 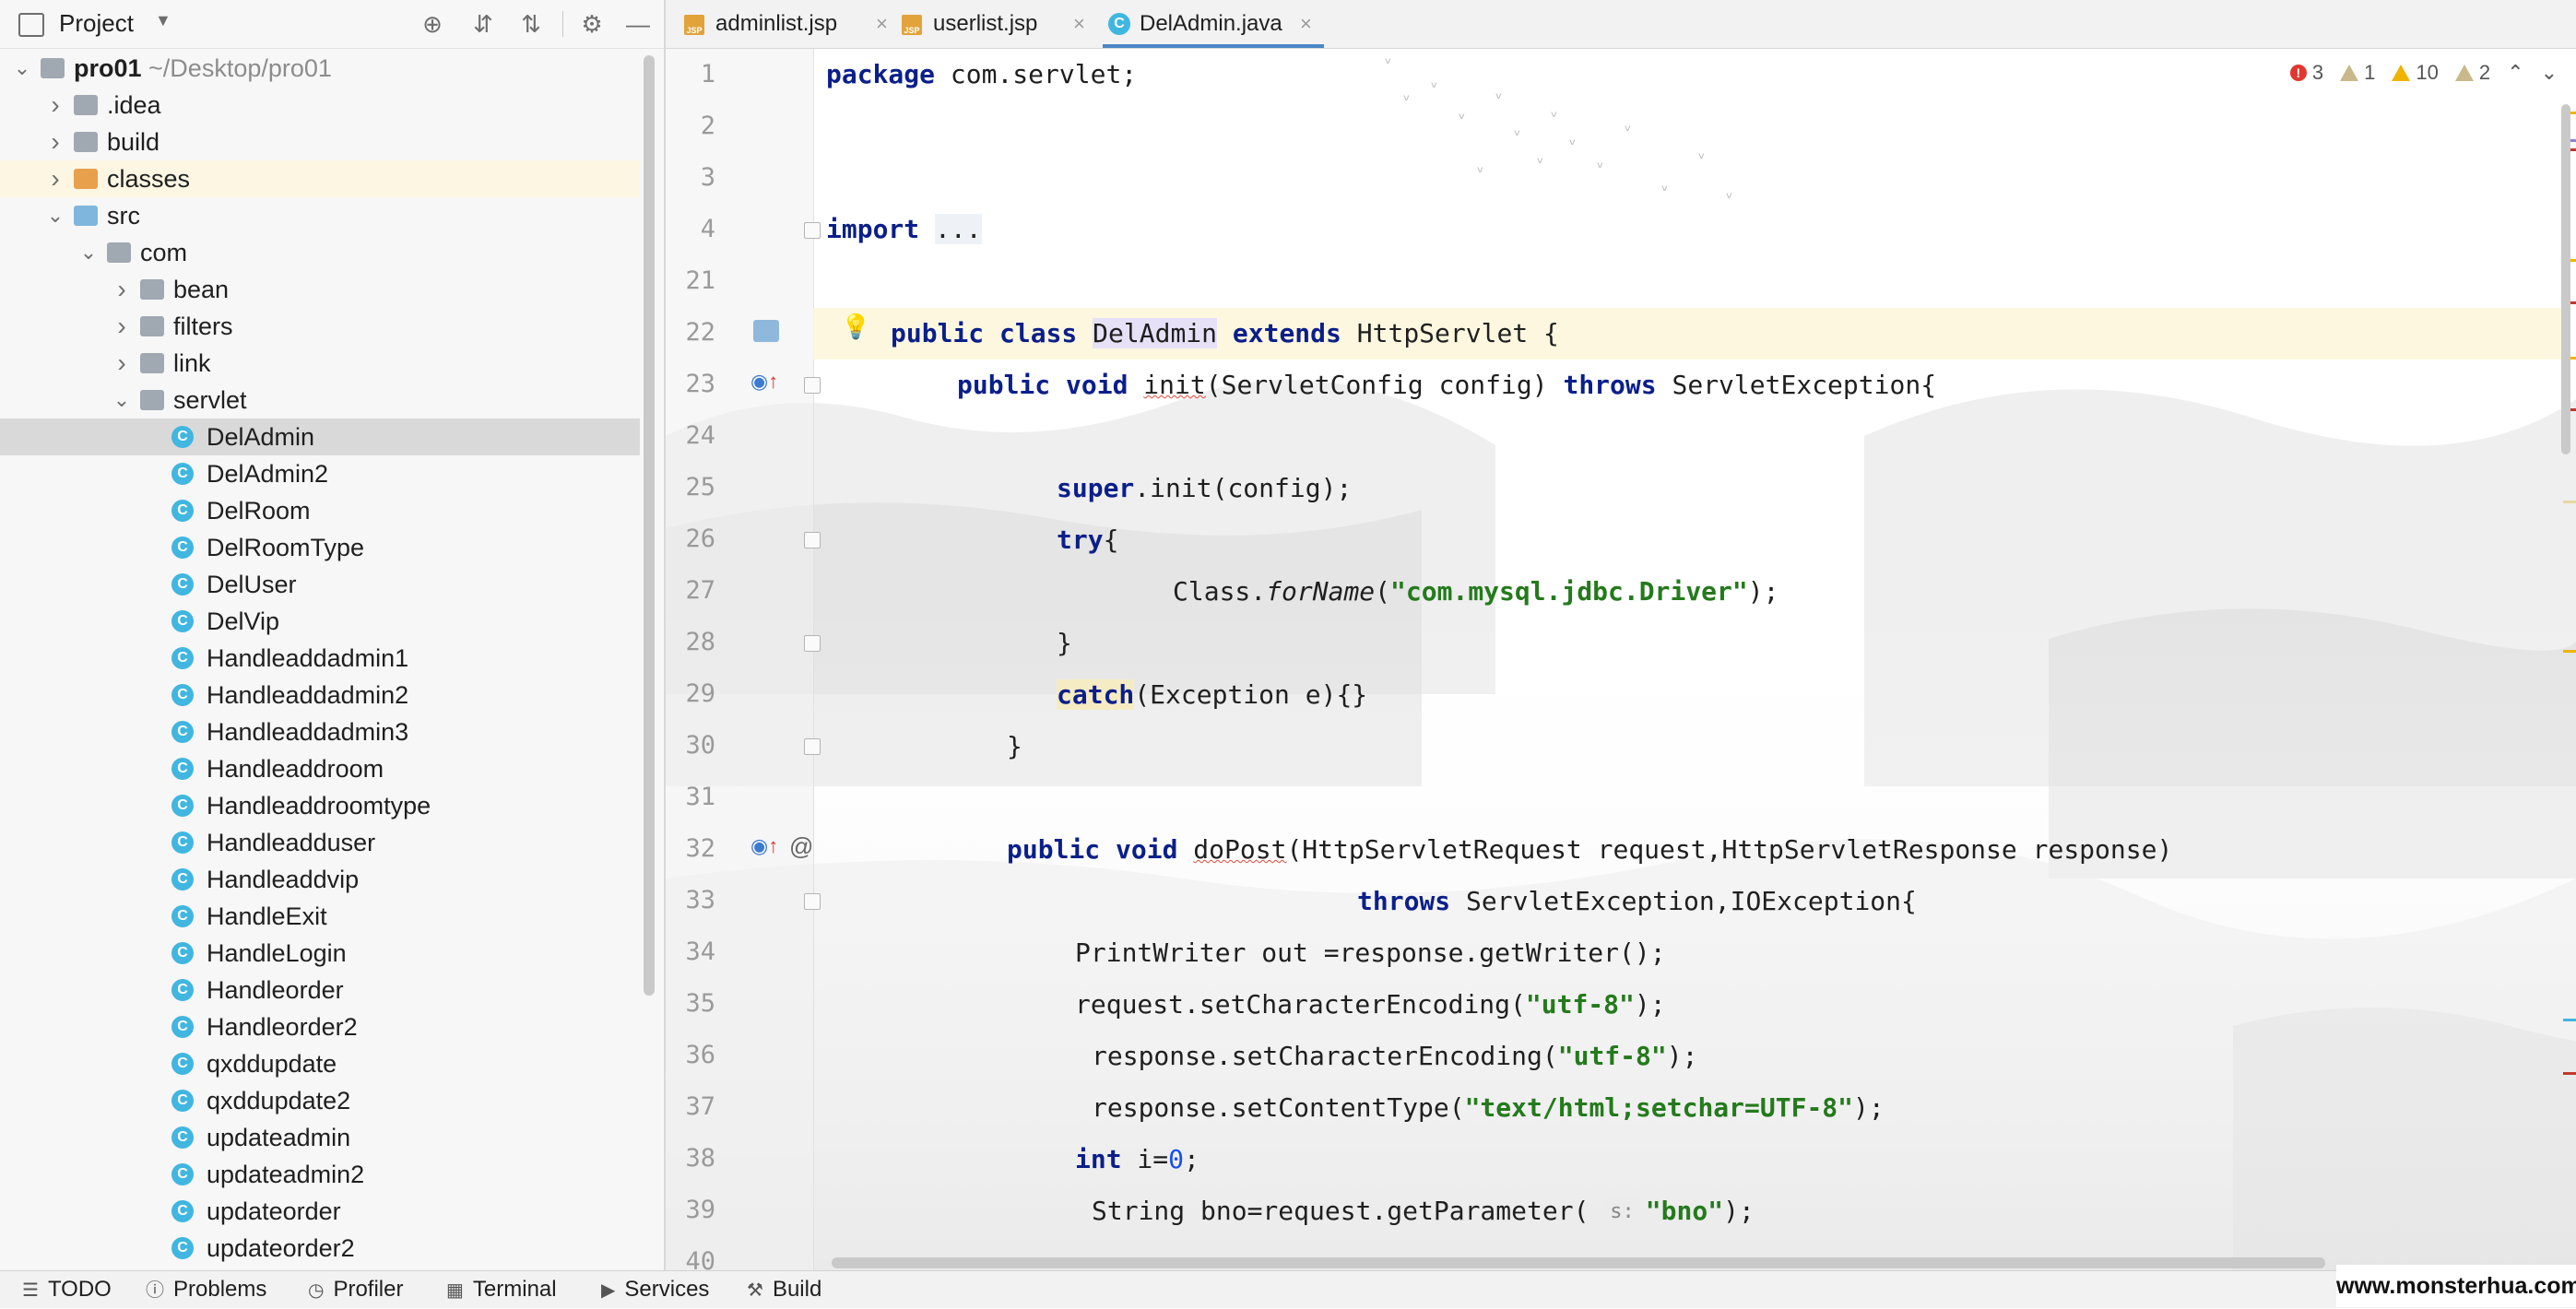 I want to click on tree-item-deluser: C DelUser, so click(x=320, y=584).